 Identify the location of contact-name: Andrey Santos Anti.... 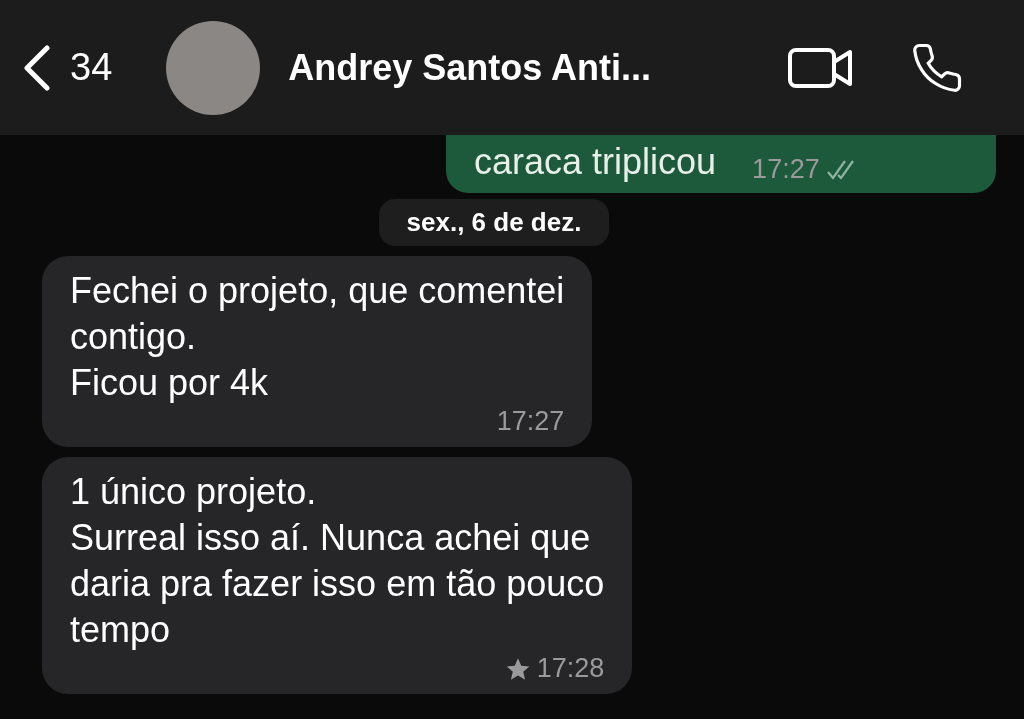
(518, 67).